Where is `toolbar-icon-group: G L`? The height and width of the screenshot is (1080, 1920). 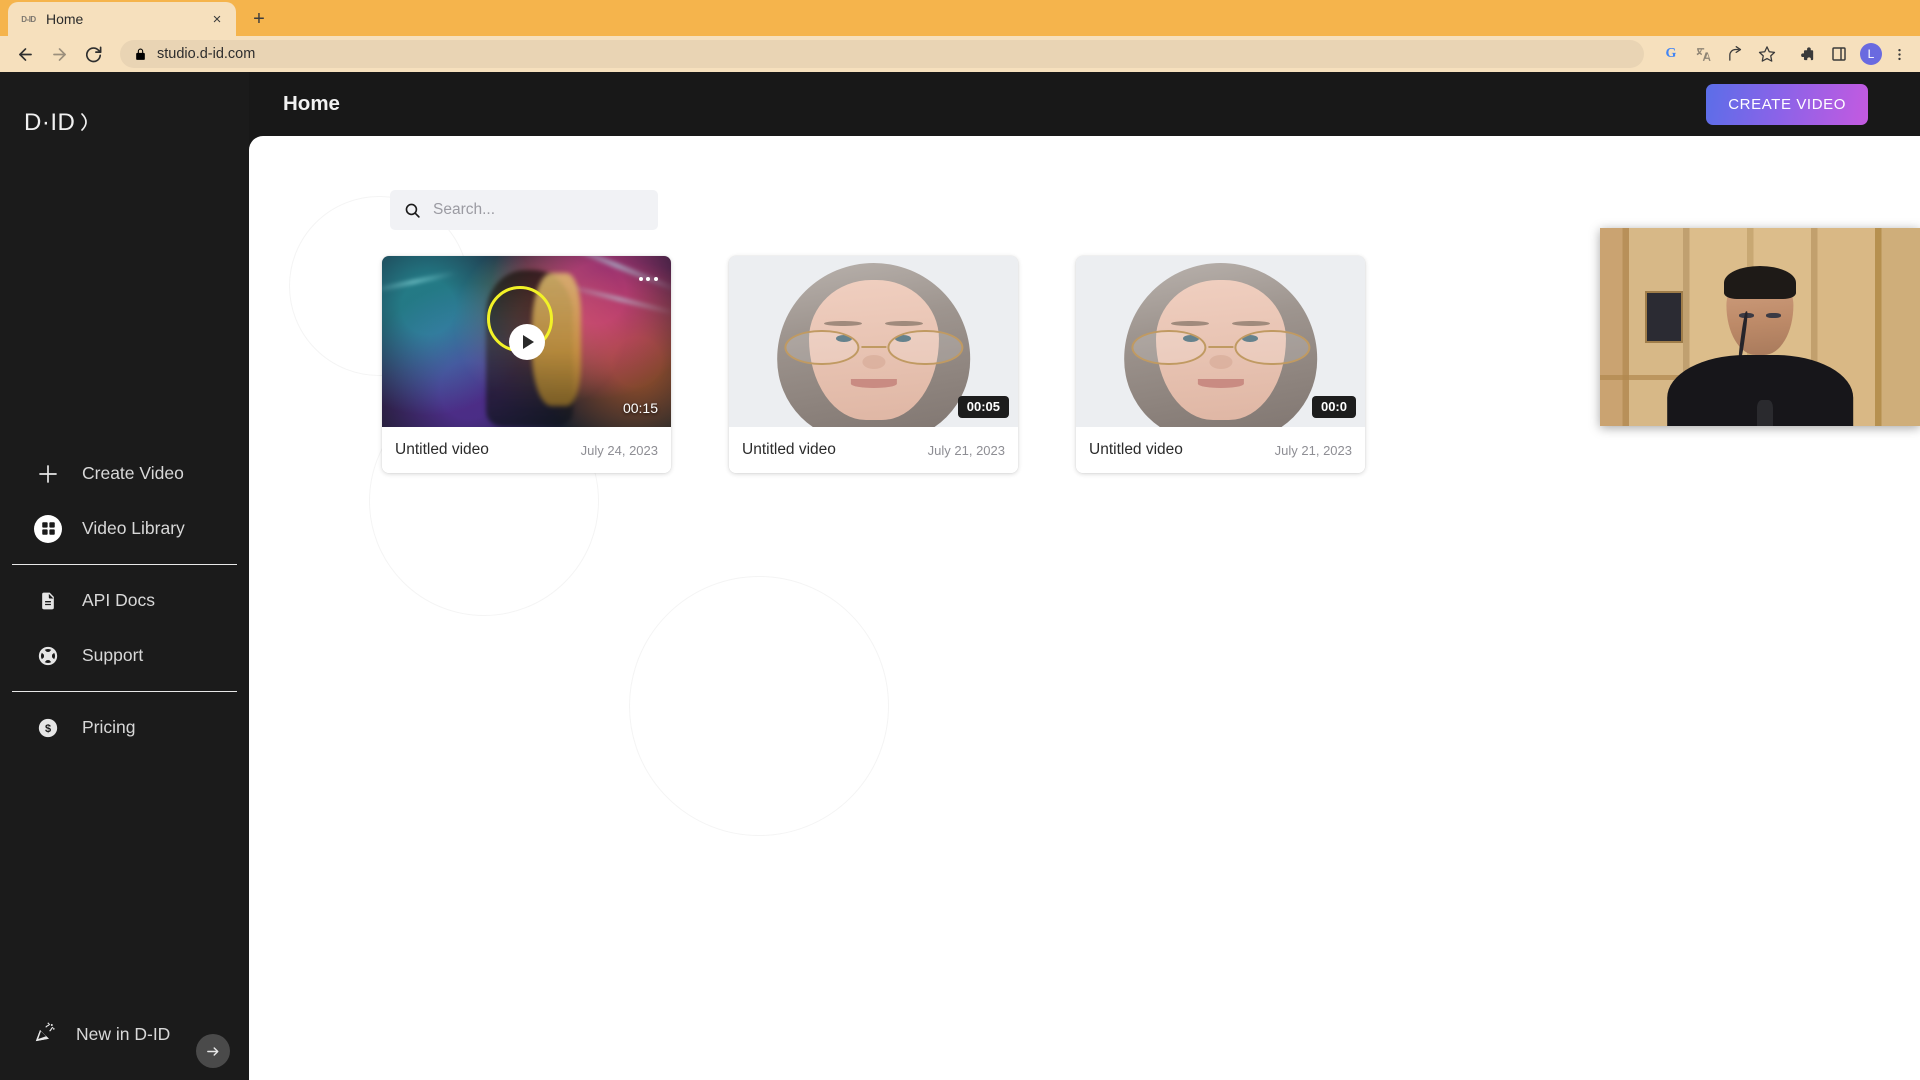
toolbar-icon-group: G L is located at coordinates (1783, 54).